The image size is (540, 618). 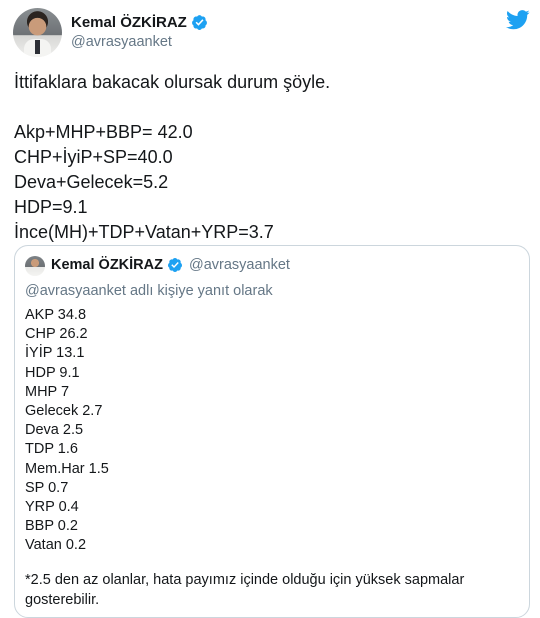 What do you see at coordinates (144, 232) in the screenshot?
I see `tweet-line: İnce(MH)+TDP+Vatan+YRP=3.7` at bounding box center [144, 232].